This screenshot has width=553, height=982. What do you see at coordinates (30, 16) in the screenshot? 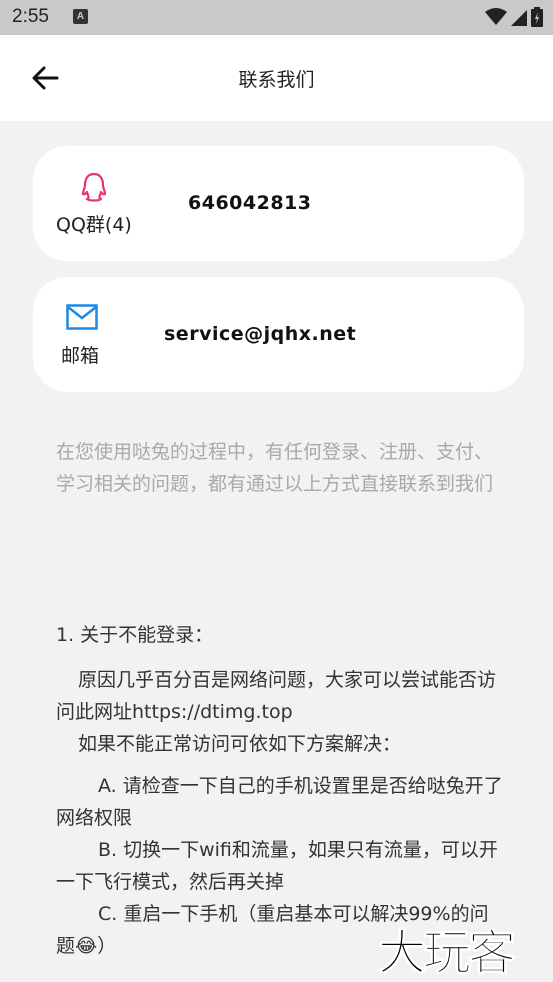
I see `status-time: 2:55` at bounding box center [30, 16].